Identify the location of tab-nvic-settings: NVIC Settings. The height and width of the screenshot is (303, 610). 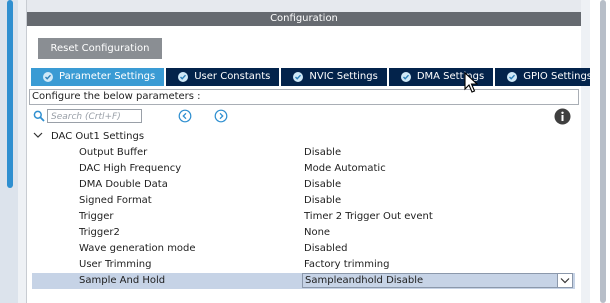
(334, 77).